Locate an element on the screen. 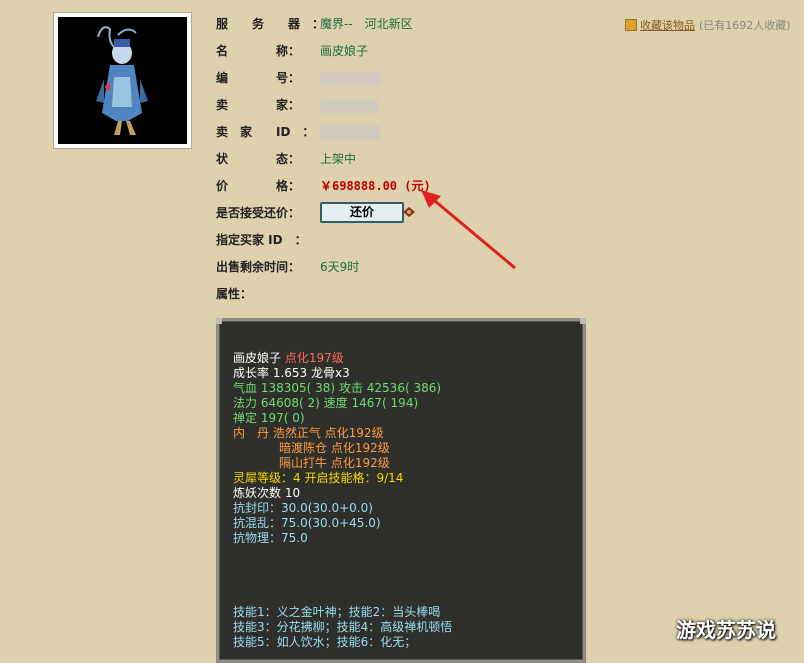 The image size is (804, 663). neidan-label: 内 丹 is located at coordinates (251, 433).